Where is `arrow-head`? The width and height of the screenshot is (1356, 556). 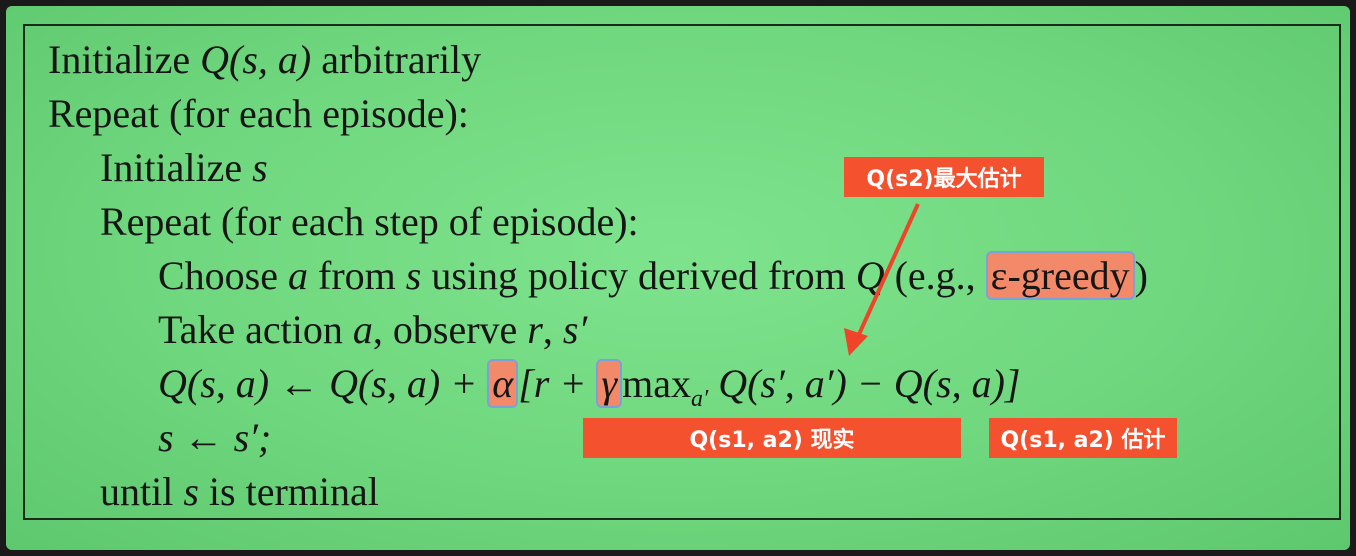 arrow-head is located at coordinates (856, 342).